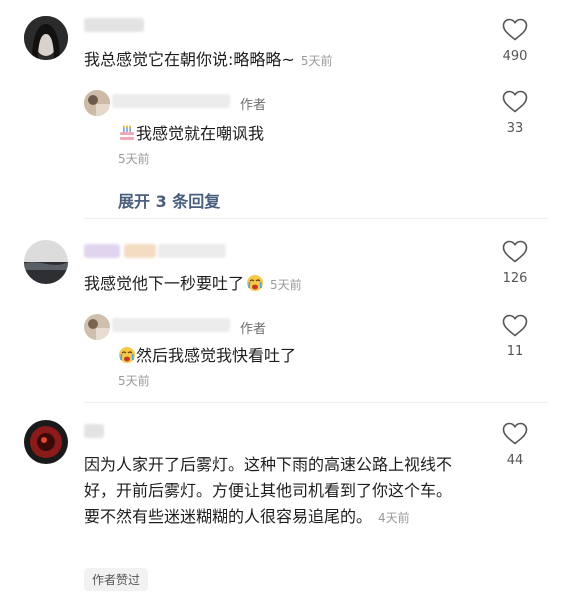 The width and height of the screenshot is (562, 600). Describe the element at coordinates (189, 59) in the screenshot. I see `comment-body: 我总感觉它在朝你说:略略略~` at that location.